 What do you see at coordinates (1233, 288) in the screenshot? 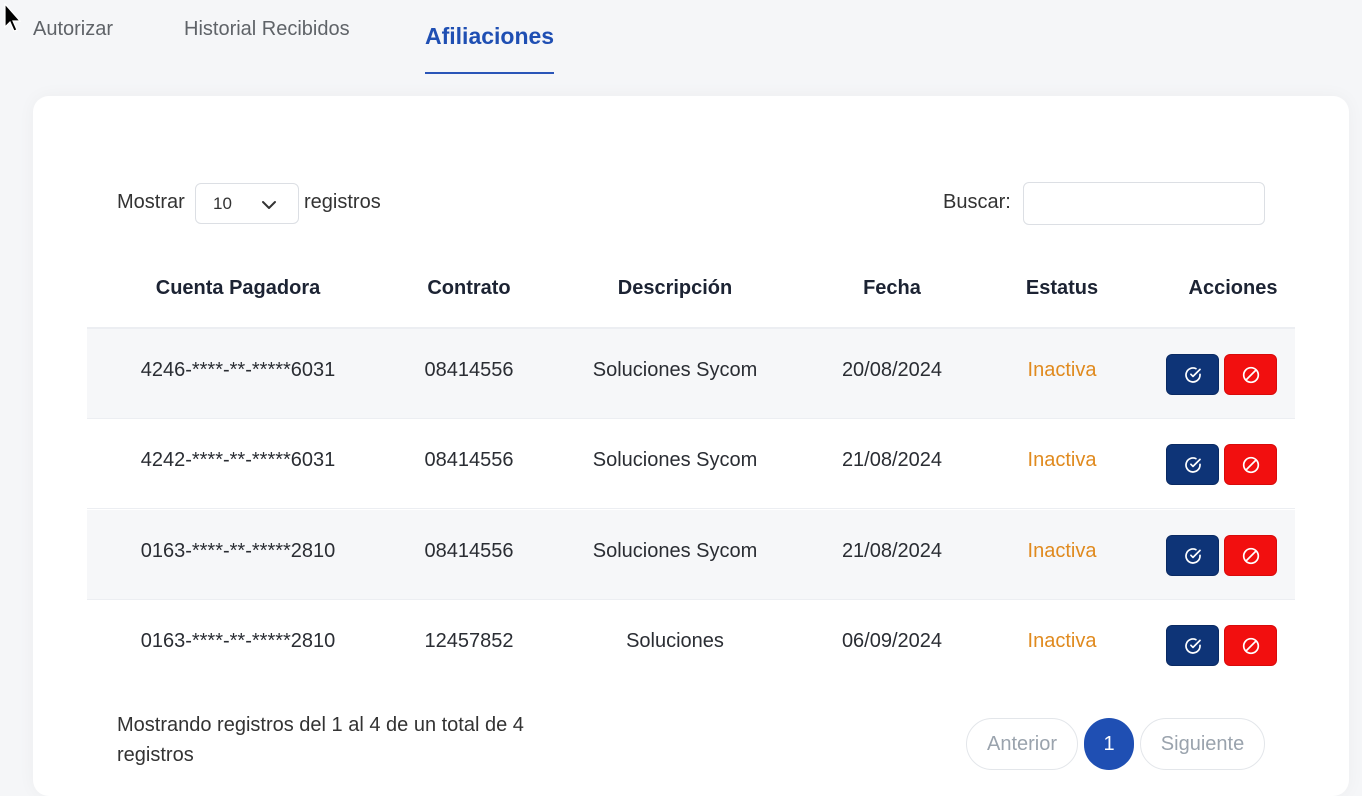
I see `column-header-acciones: Acciones` at bounding box center [1233, 288].